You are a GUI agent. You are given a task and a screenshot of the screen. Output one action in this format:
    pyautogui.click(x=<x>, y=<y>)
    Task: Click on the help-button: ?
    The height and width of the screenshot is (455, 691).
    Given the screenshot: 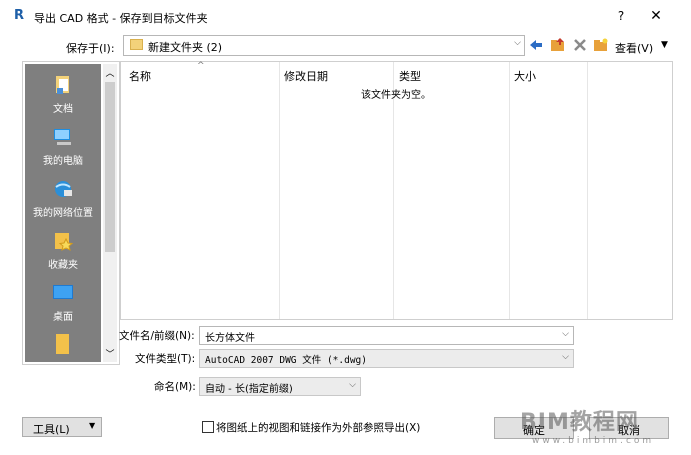 What is the action you would take?
    pyautogui.click(x=621, y=16)
    